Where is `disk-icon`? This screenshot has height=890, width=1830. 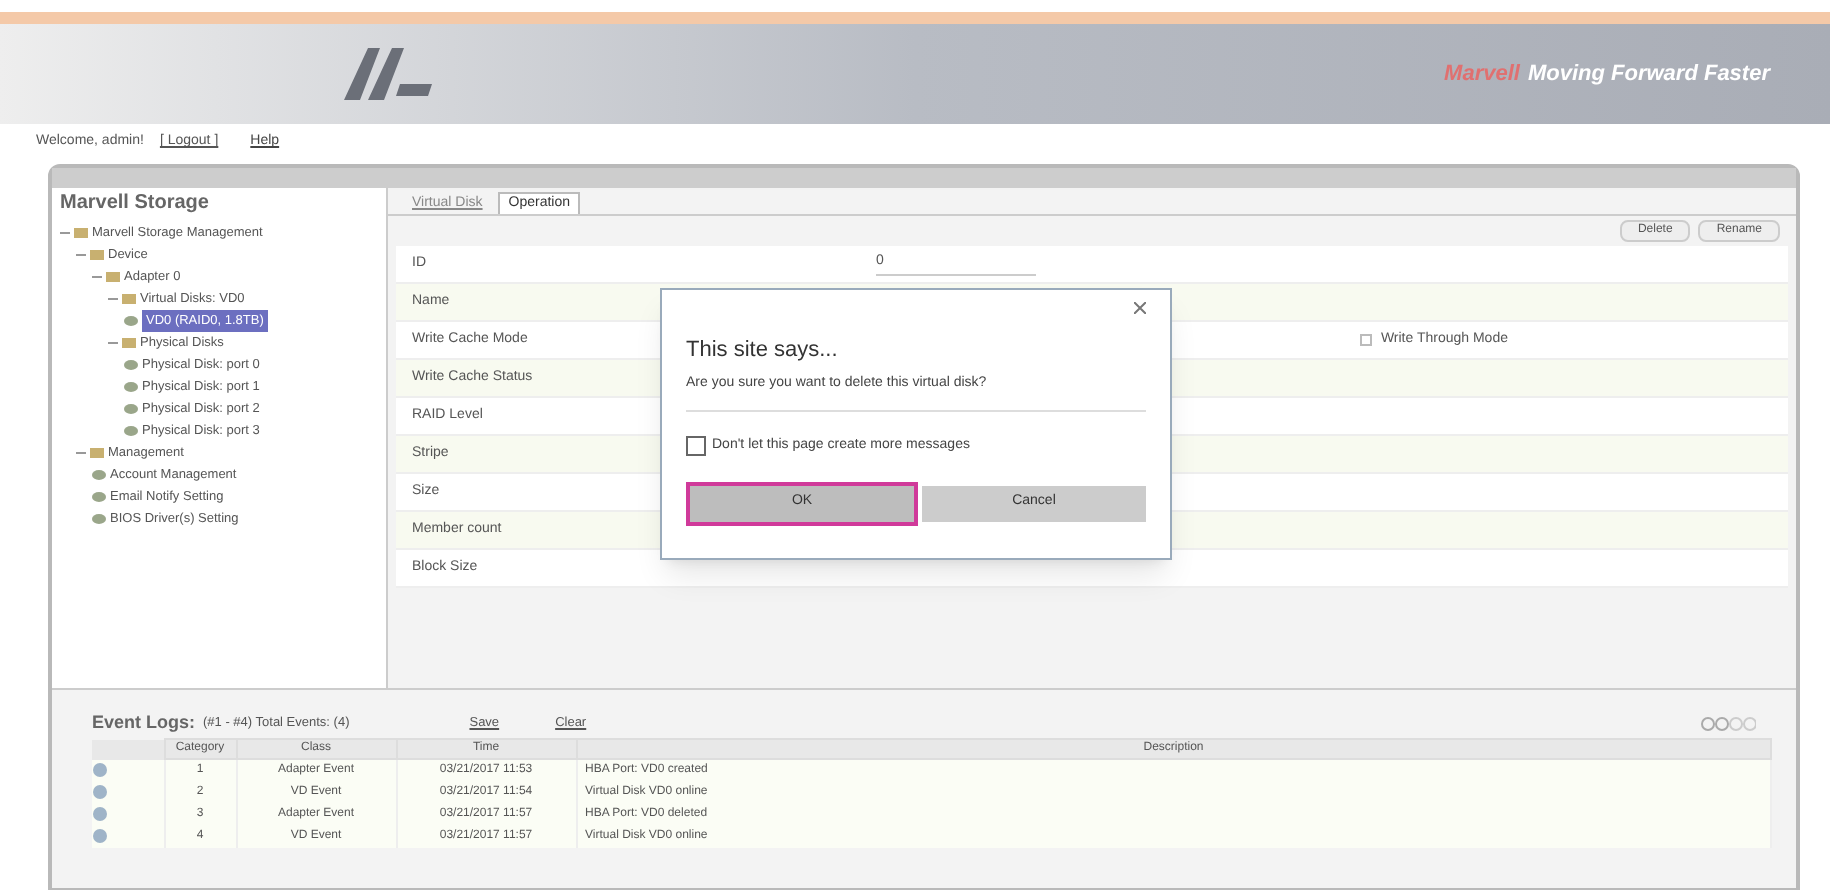
disk-icon is located at coordinates (131, 321).